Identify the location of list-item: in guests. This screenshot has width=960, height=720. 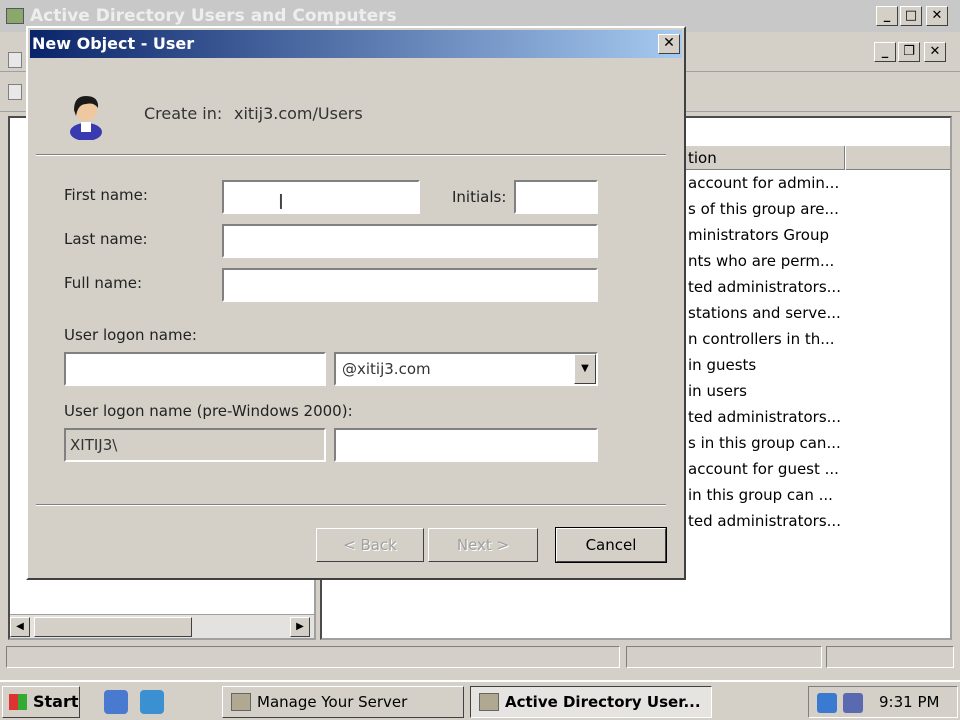
(722, 368).